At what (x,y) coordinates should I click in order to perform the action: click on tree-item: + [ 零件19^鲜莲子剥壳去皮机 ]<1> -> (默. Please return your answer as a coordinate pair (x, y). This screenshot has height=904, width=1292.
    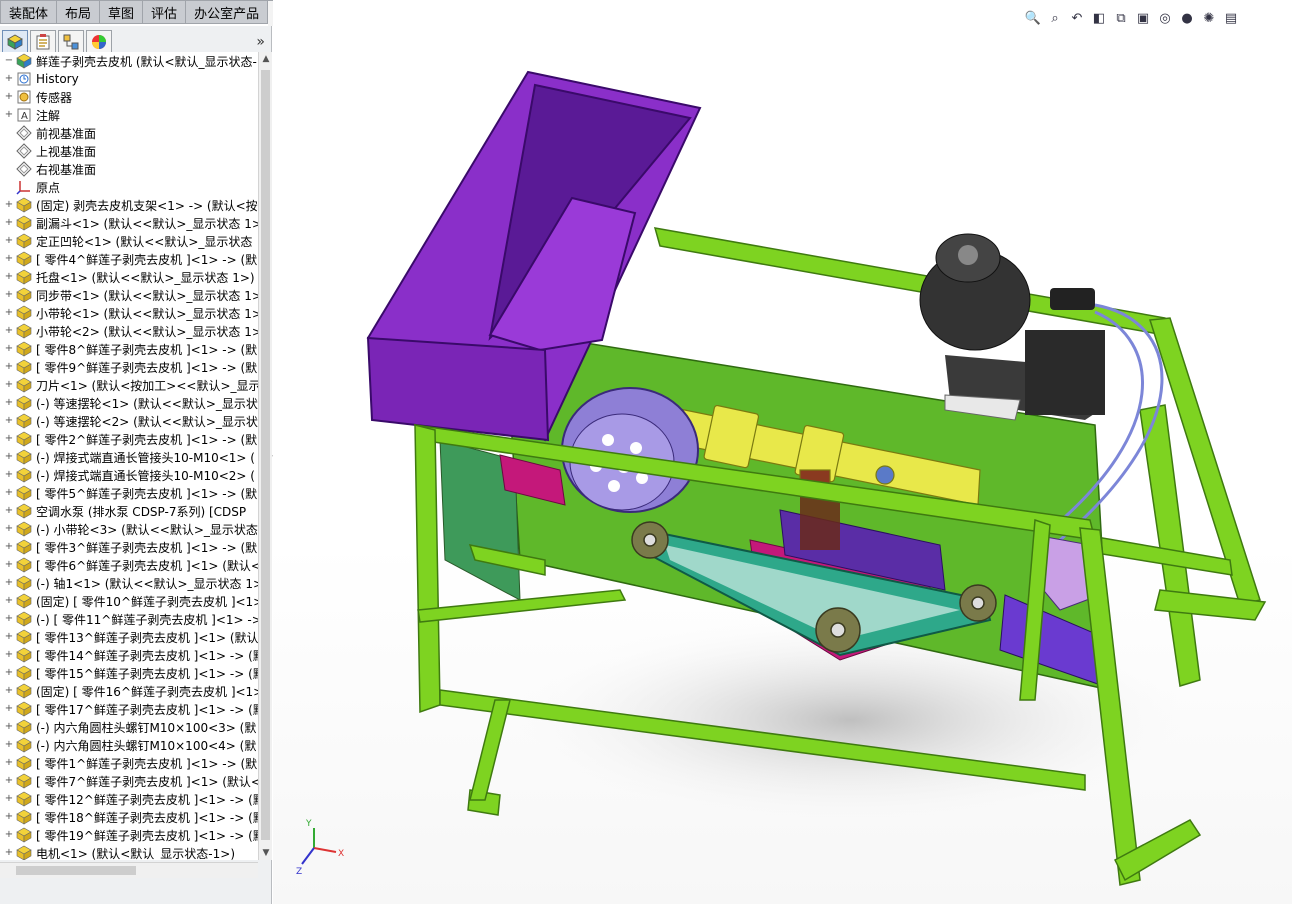
    Looking at the image, I should click on (129, 835).